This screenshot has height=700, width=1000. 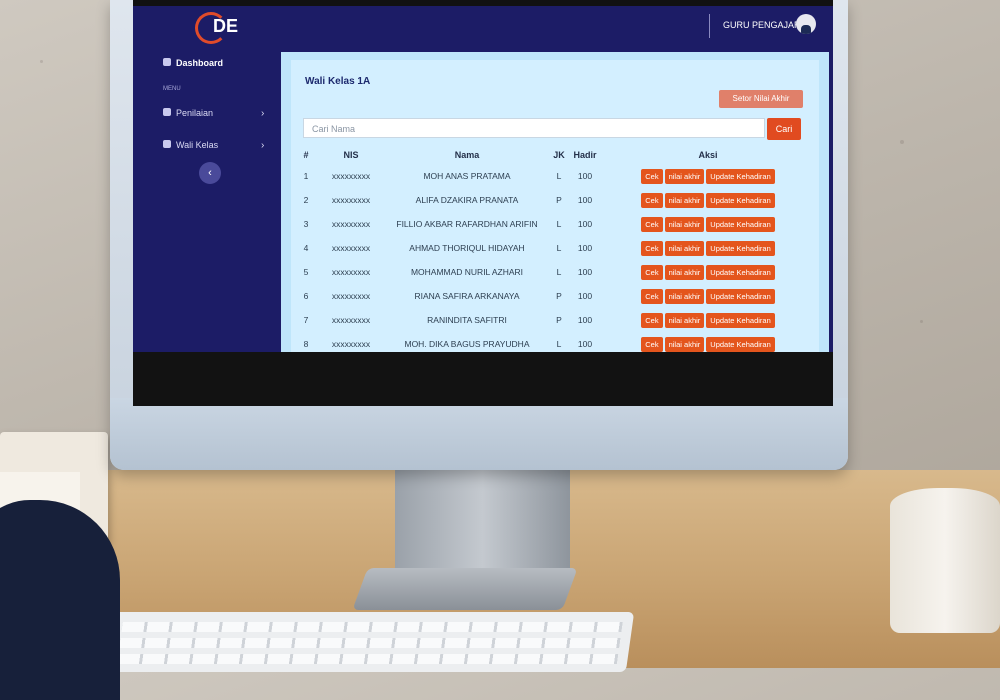 I want to click on sidebar-item-dashboard: Dashboard, so click(x=193, y=63).